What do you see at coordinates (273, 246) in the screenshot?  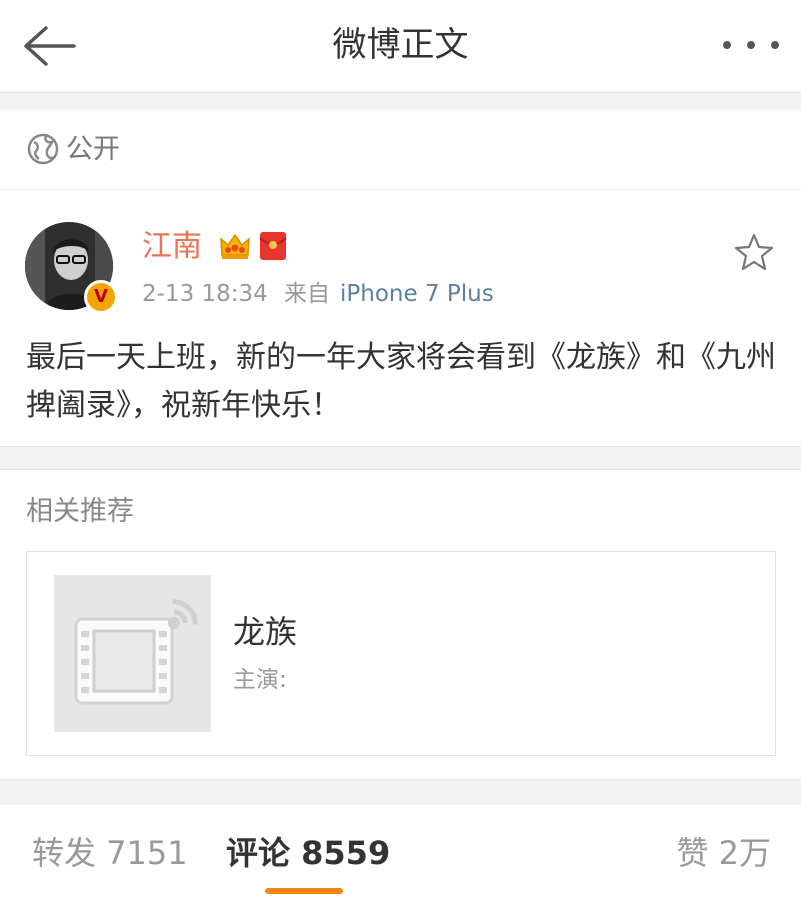 I see `red-packet-icon` at bounding box center [273, 246].